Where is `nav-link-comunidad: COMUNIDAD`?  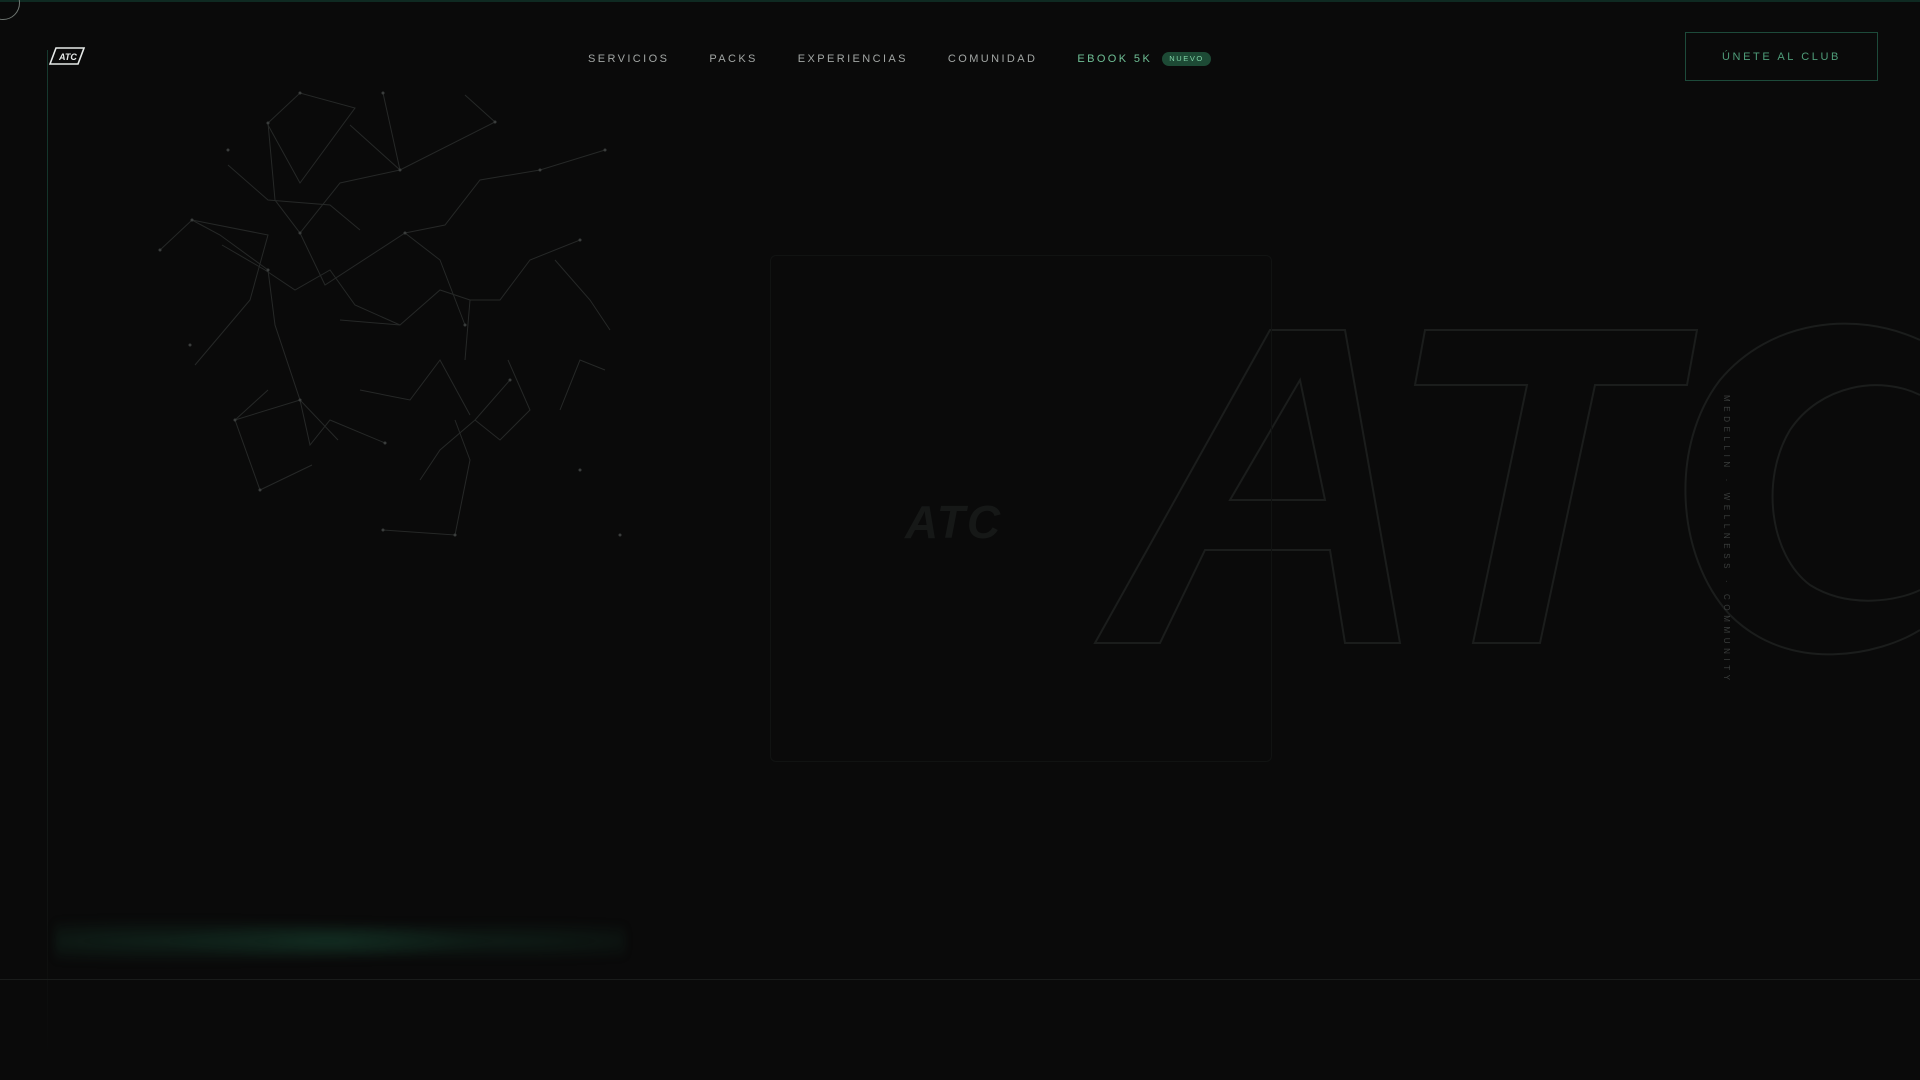 nav-link-comunidad: COMUNIDAD is located at coordinates (992, 59).